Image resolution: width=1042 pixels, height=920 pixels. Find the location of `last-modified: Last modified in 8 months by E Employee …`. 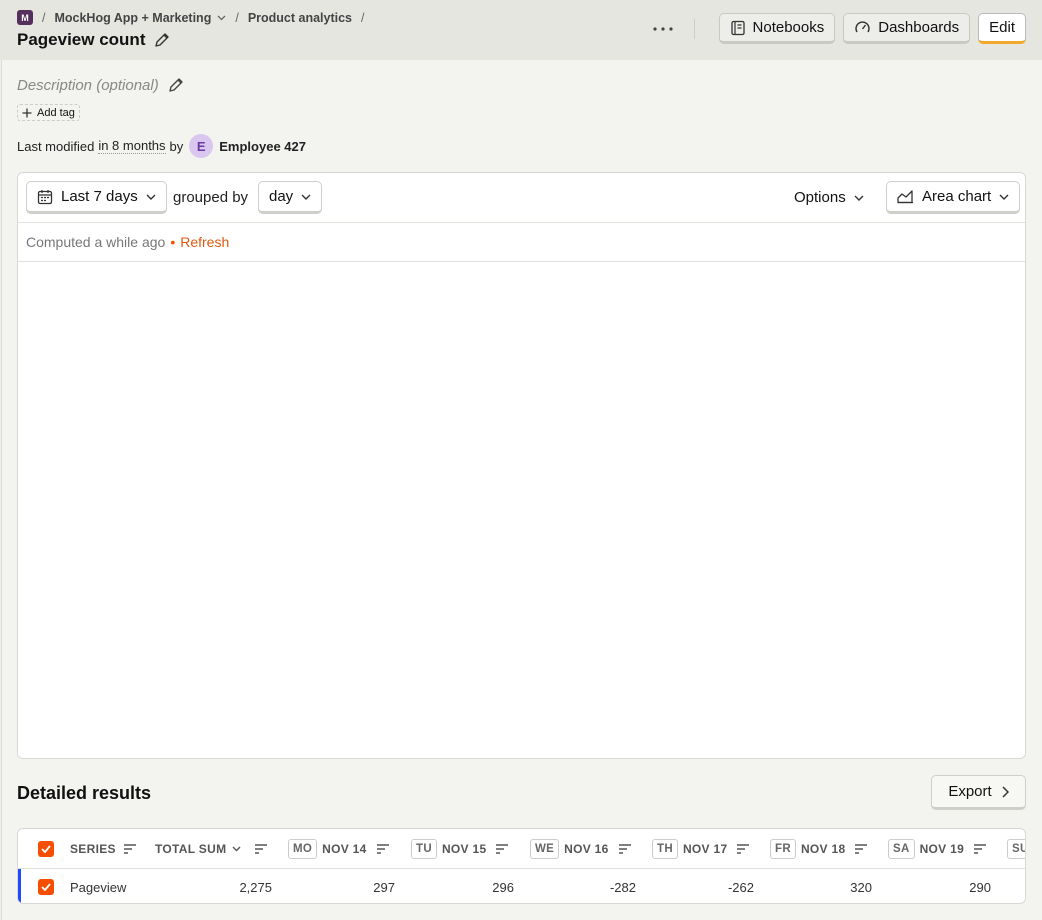

last-modified: Last modified in 8 months by E Employee … is located at coordinates (161, 146).